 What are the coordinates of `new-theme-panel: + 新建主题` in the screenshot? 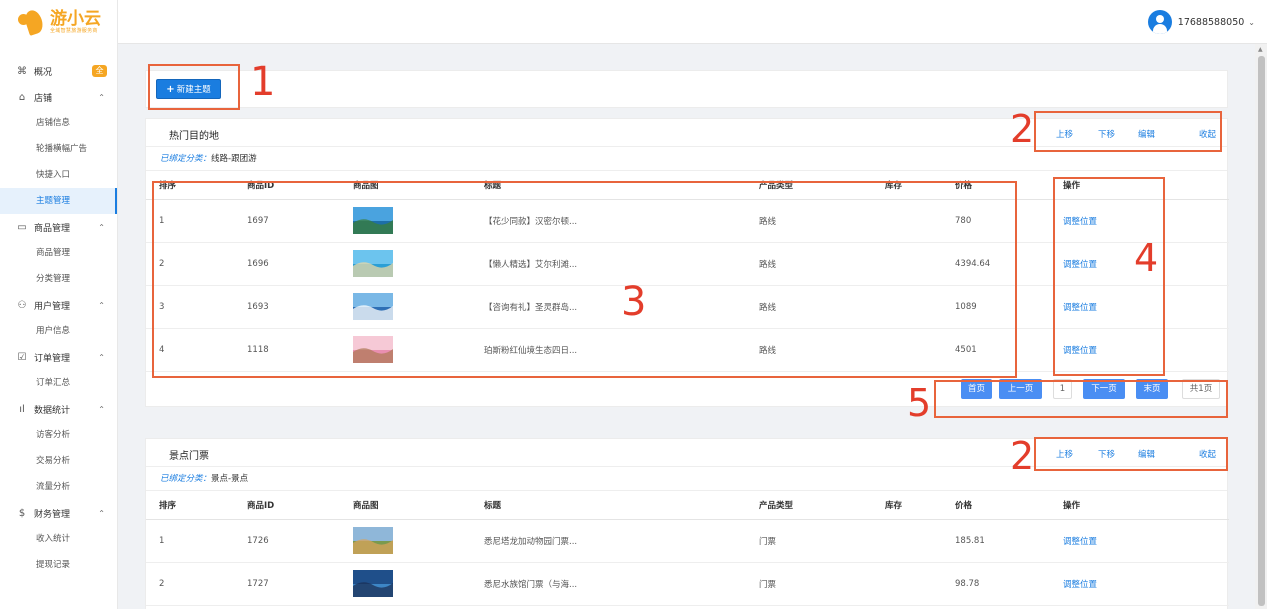 It's located at (686, 89).